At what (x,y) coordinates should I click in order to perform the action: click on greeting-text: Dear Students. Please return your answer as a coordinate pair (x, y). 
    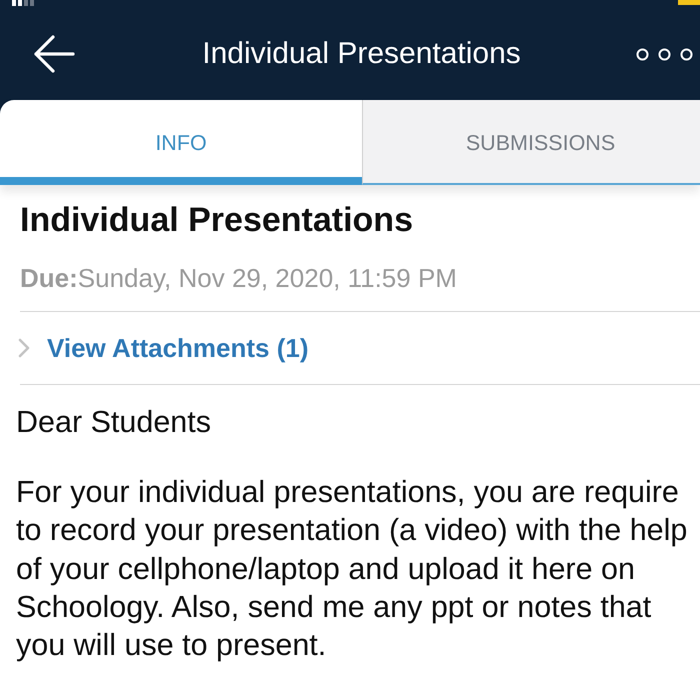
    Looking at the image, I should click on (114, 422).